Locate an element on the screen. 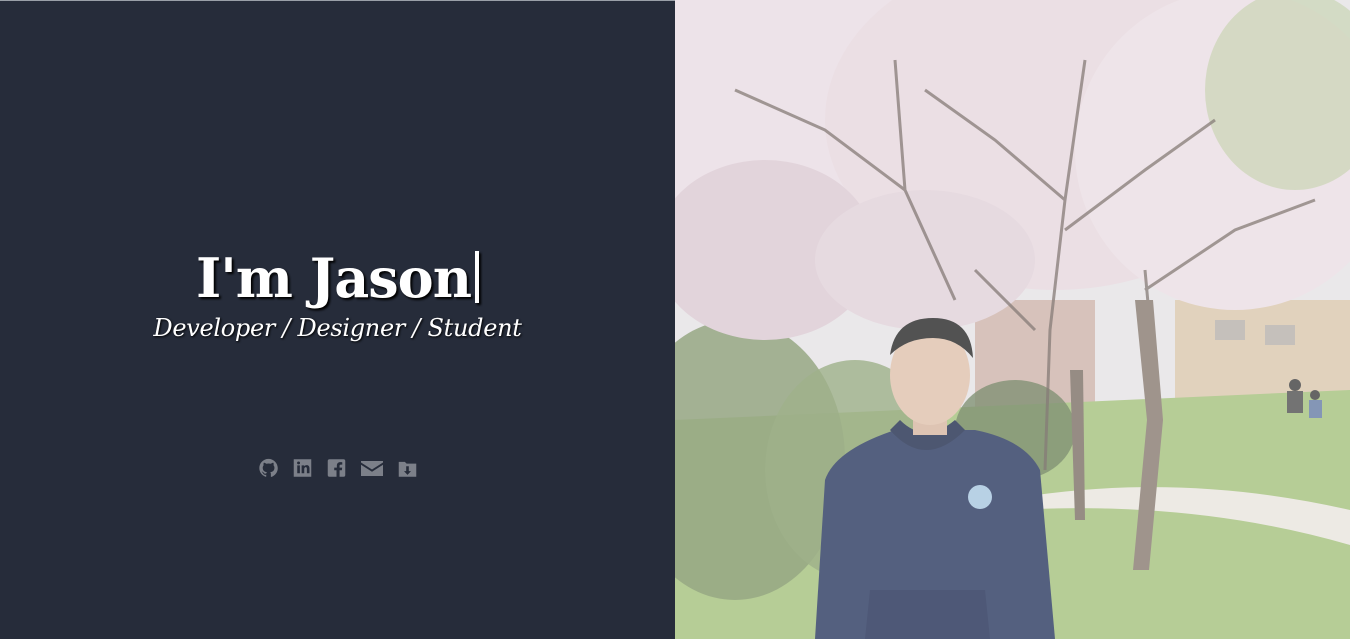 This screenshot has height=639, width=1350. download-link is located at coordinates (407, 468).